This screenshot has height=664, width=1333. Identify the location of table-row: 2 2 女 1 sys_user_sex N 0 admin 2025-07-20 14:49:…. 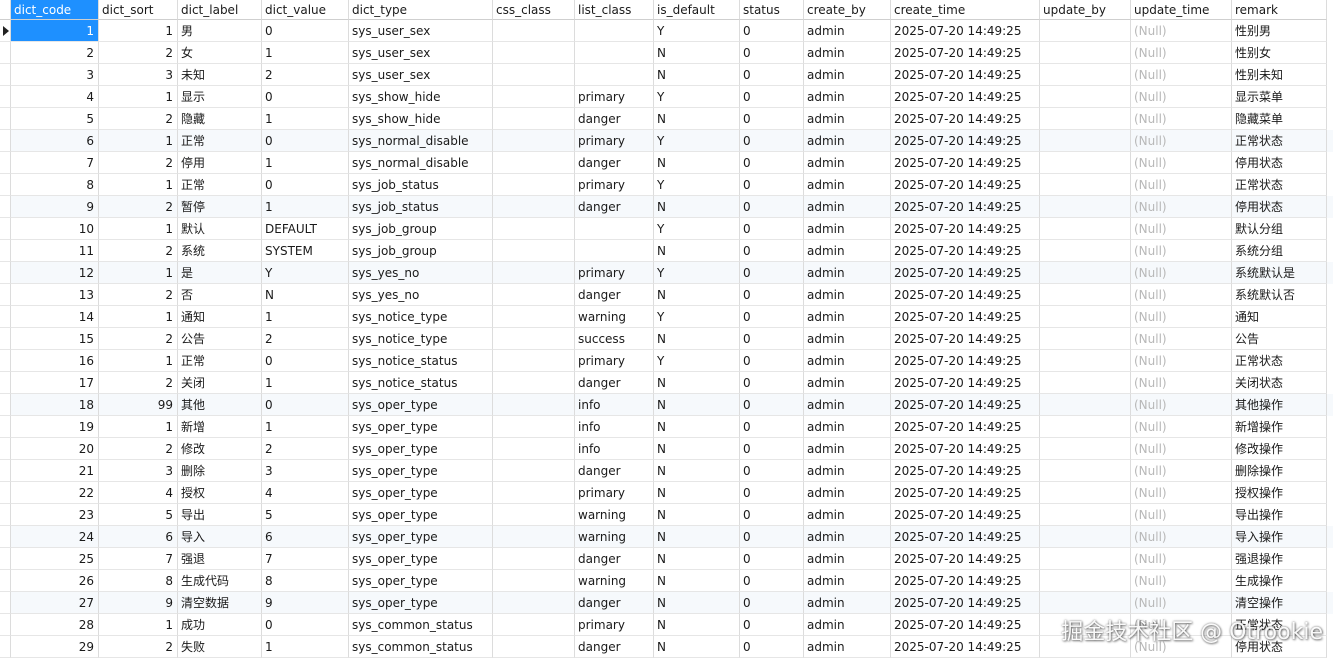
(666, 53).